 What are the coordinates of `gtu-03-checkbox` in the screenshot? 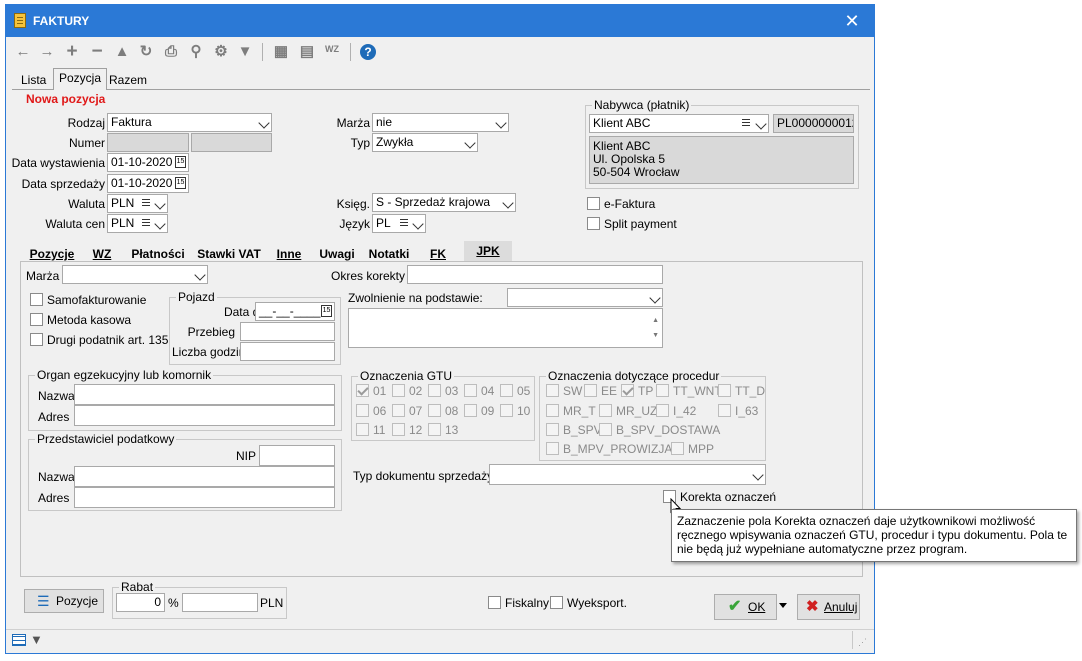 It's located at (434, 390).